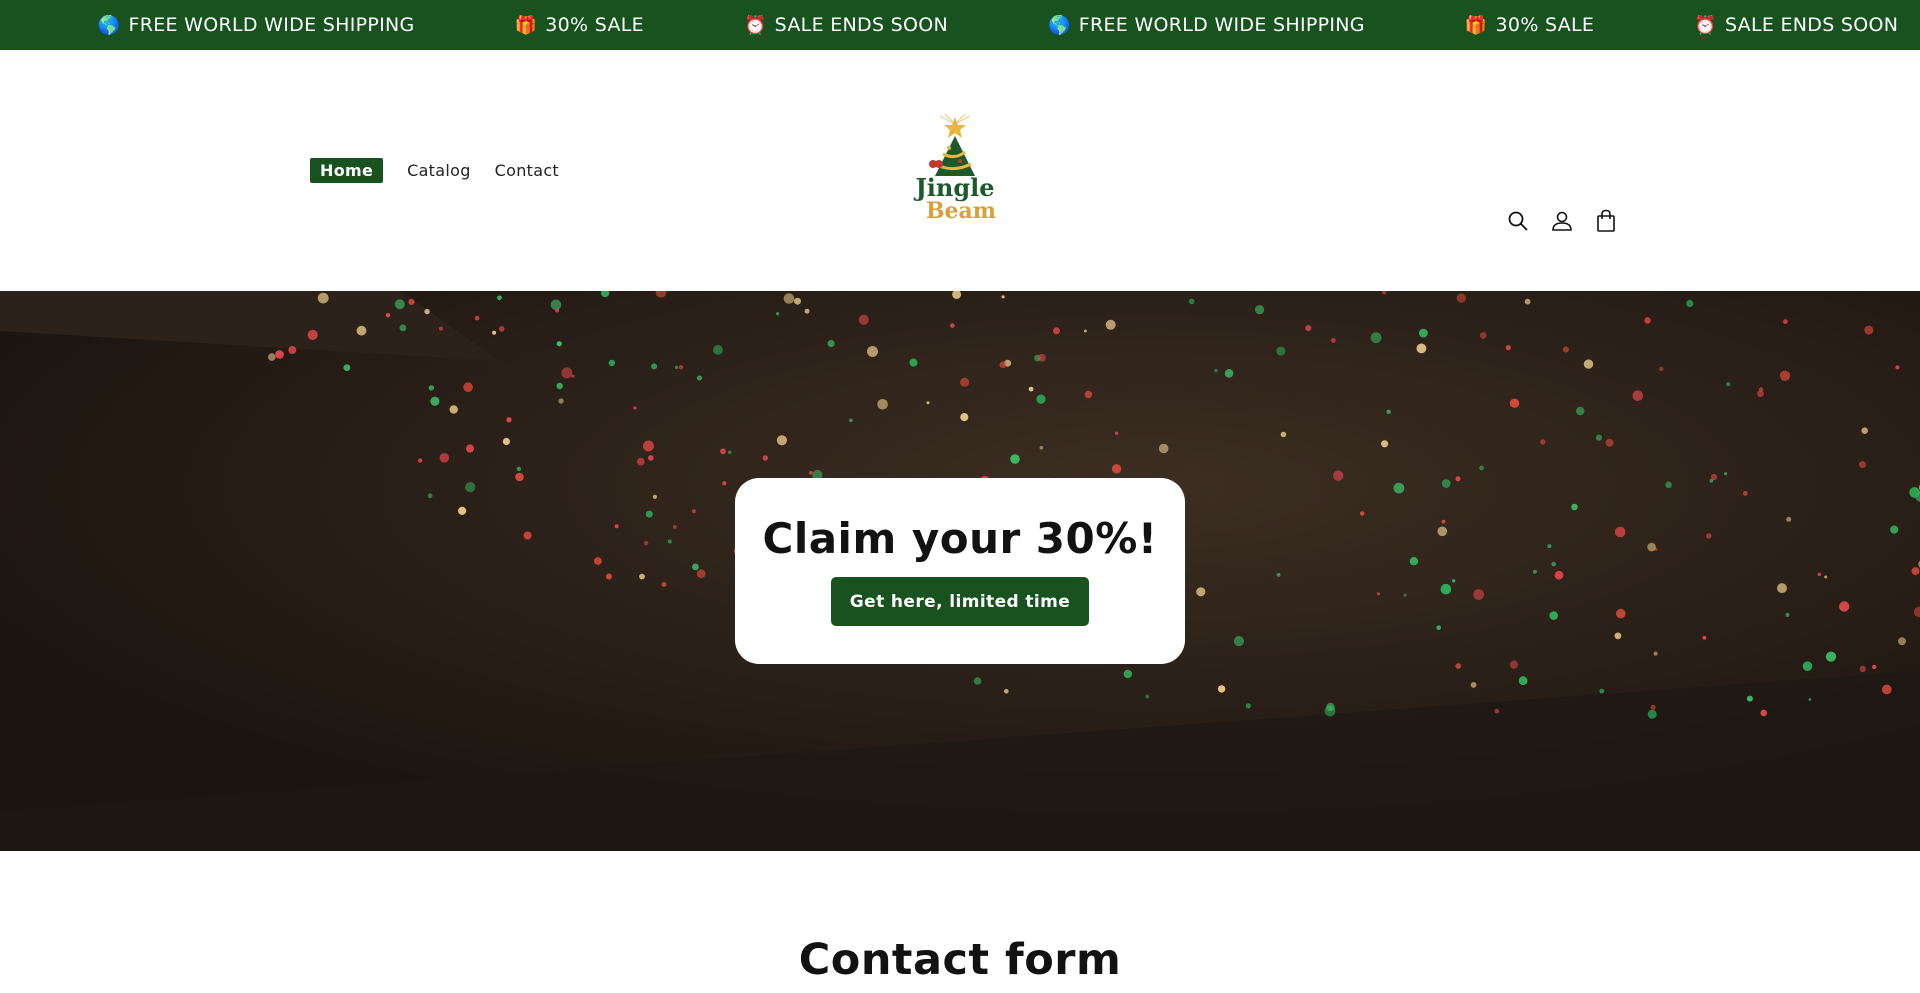 Image resolution: width=1920 pixels, height=993 pixels. I want to click on cart-icon, so click(1606, 221).